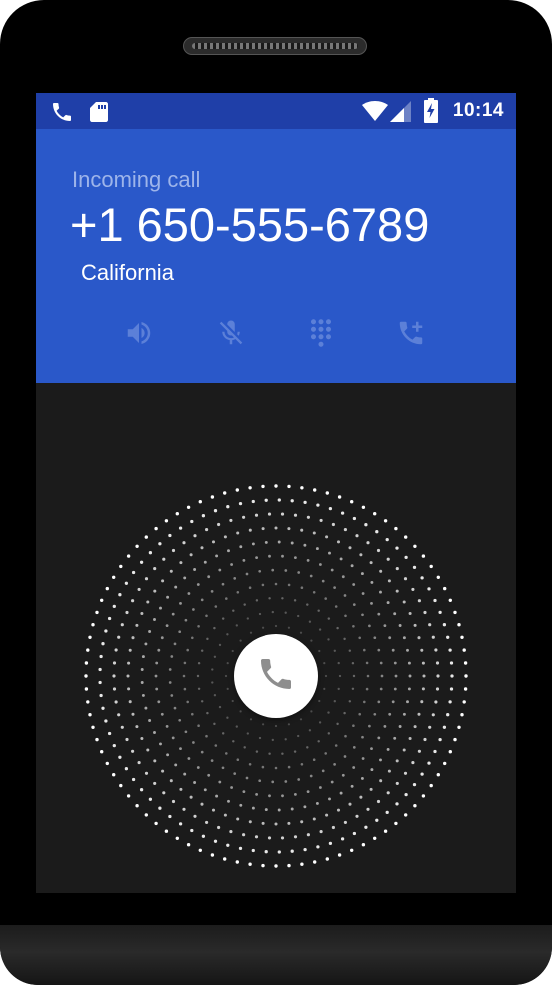 The image size is (552, 985). Describe the element at coordinates (411, 333) in the screenshot. I see `add-call-icon` at that location.